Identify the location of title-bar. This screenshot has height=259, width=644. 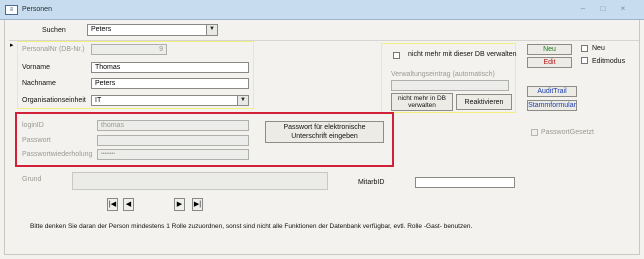
(322, 10).